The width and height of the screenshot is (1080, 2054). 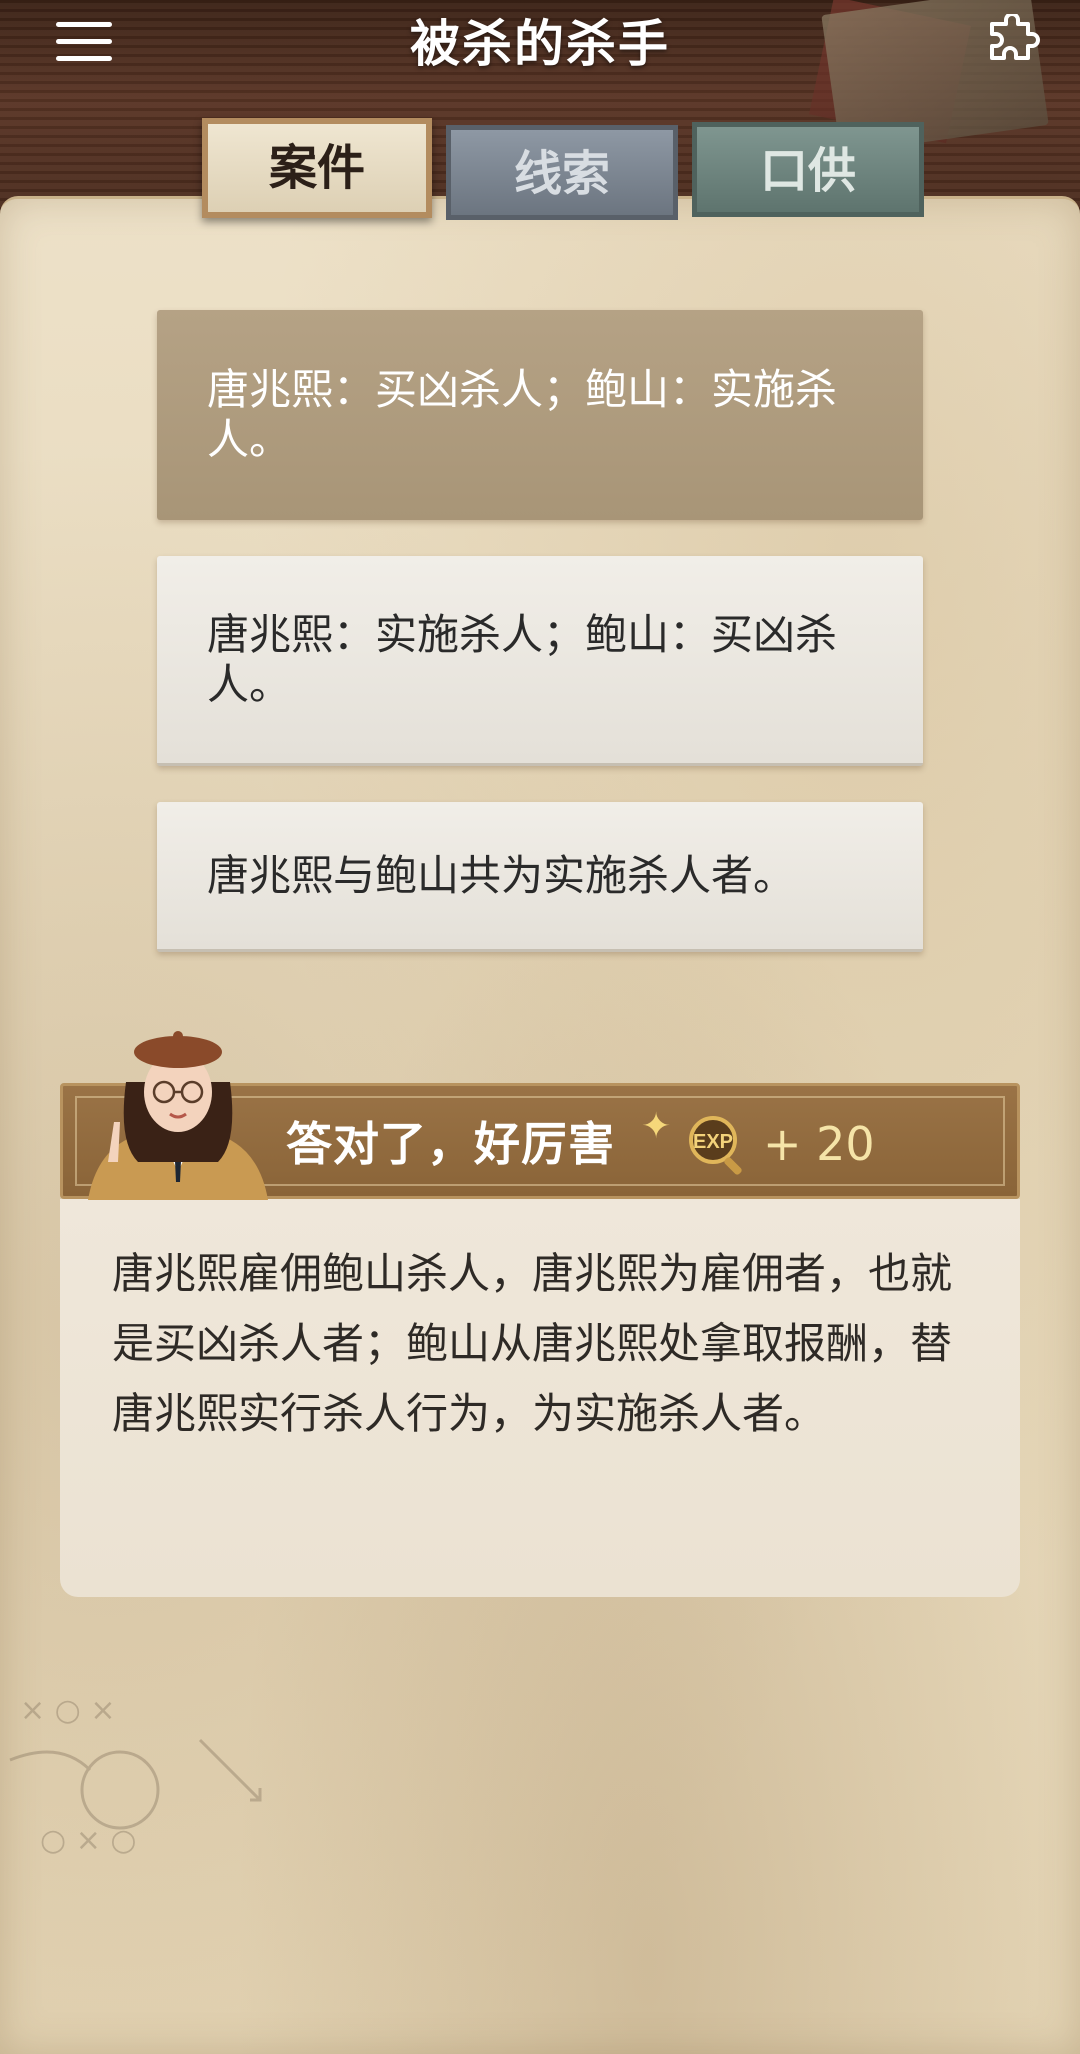 What do you see at coordinates (656, 1126) in the screenshot?
I see `sparkle-icon: ✦` at bounding box center [656, 1126].